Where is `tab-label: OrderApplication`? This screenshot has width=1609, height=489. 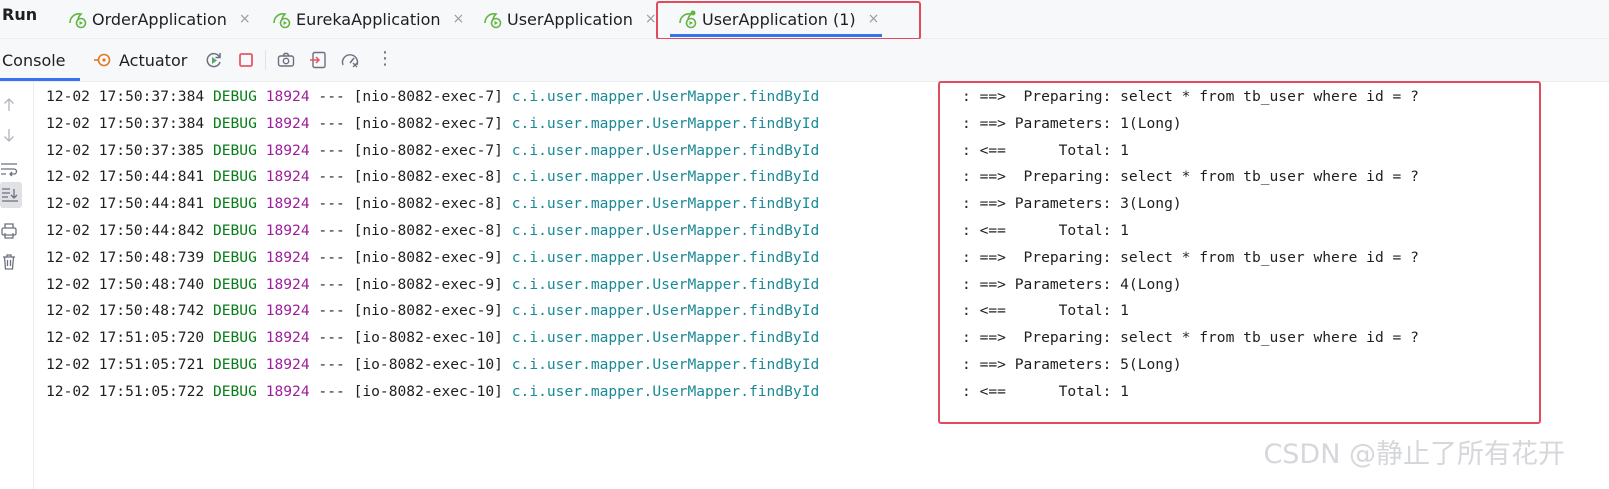
tab-label: OrderApplication is located at coordinates (159, 19).